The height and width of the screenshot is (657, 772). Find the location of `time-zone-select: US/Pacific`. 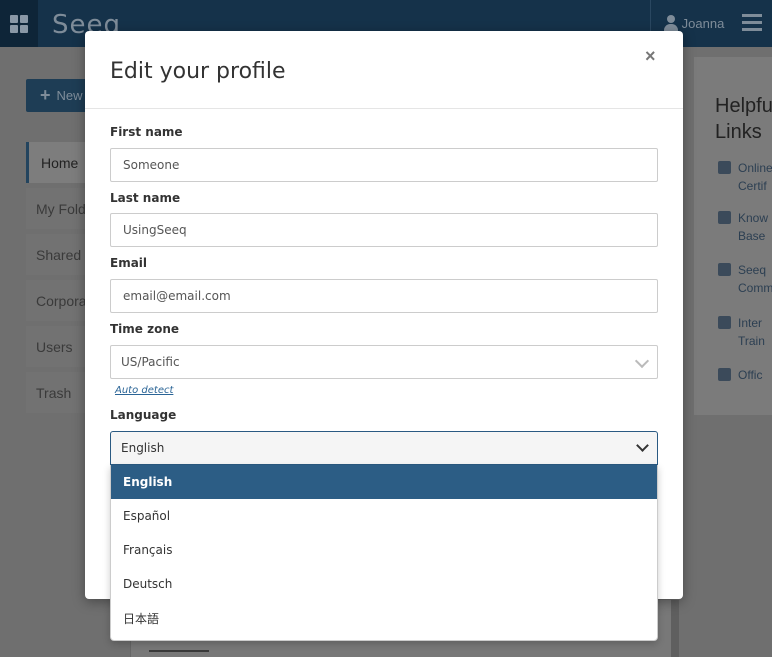

time-zone-select: US/Pacific is located at coordinates (384, 362).